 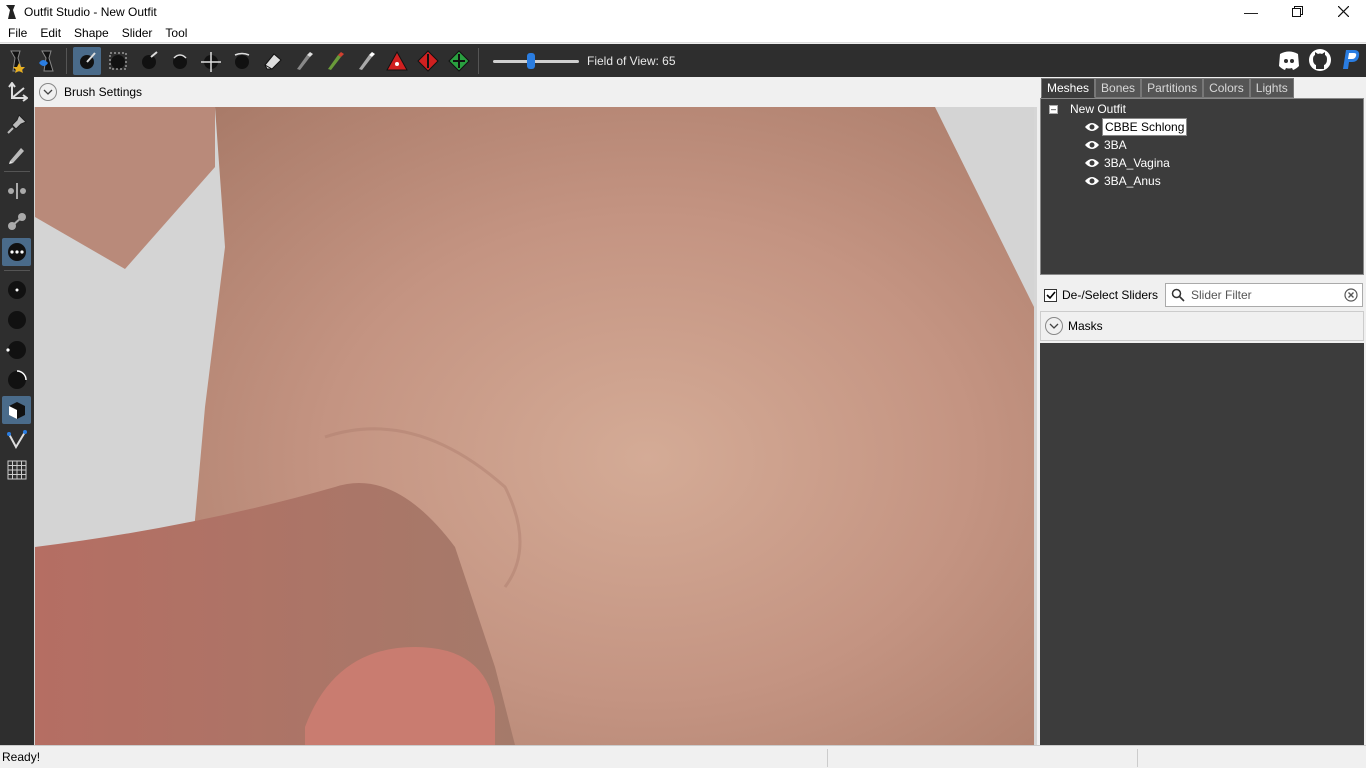 I want to click on window-controls: —, so click(x=1297, y=11).